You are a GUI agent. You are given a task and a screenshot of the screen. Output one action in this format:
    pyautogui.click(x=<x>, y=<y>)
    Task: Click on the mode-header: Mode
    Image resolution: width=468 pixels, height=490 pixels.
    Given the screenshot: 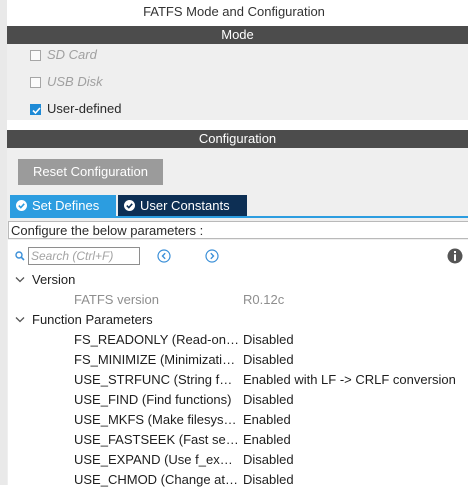 What is the action you would take?
    pyautogui.click(x=237, y=35)
    